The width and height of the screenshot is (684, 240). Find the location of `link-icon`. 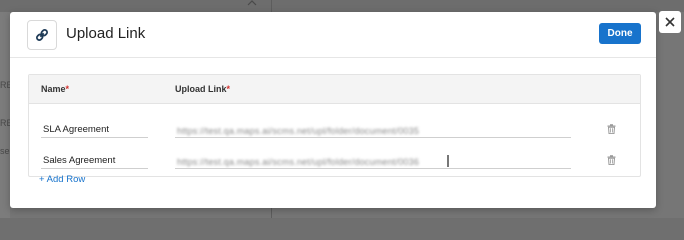

link-icon is located at coordinates (42, 35).